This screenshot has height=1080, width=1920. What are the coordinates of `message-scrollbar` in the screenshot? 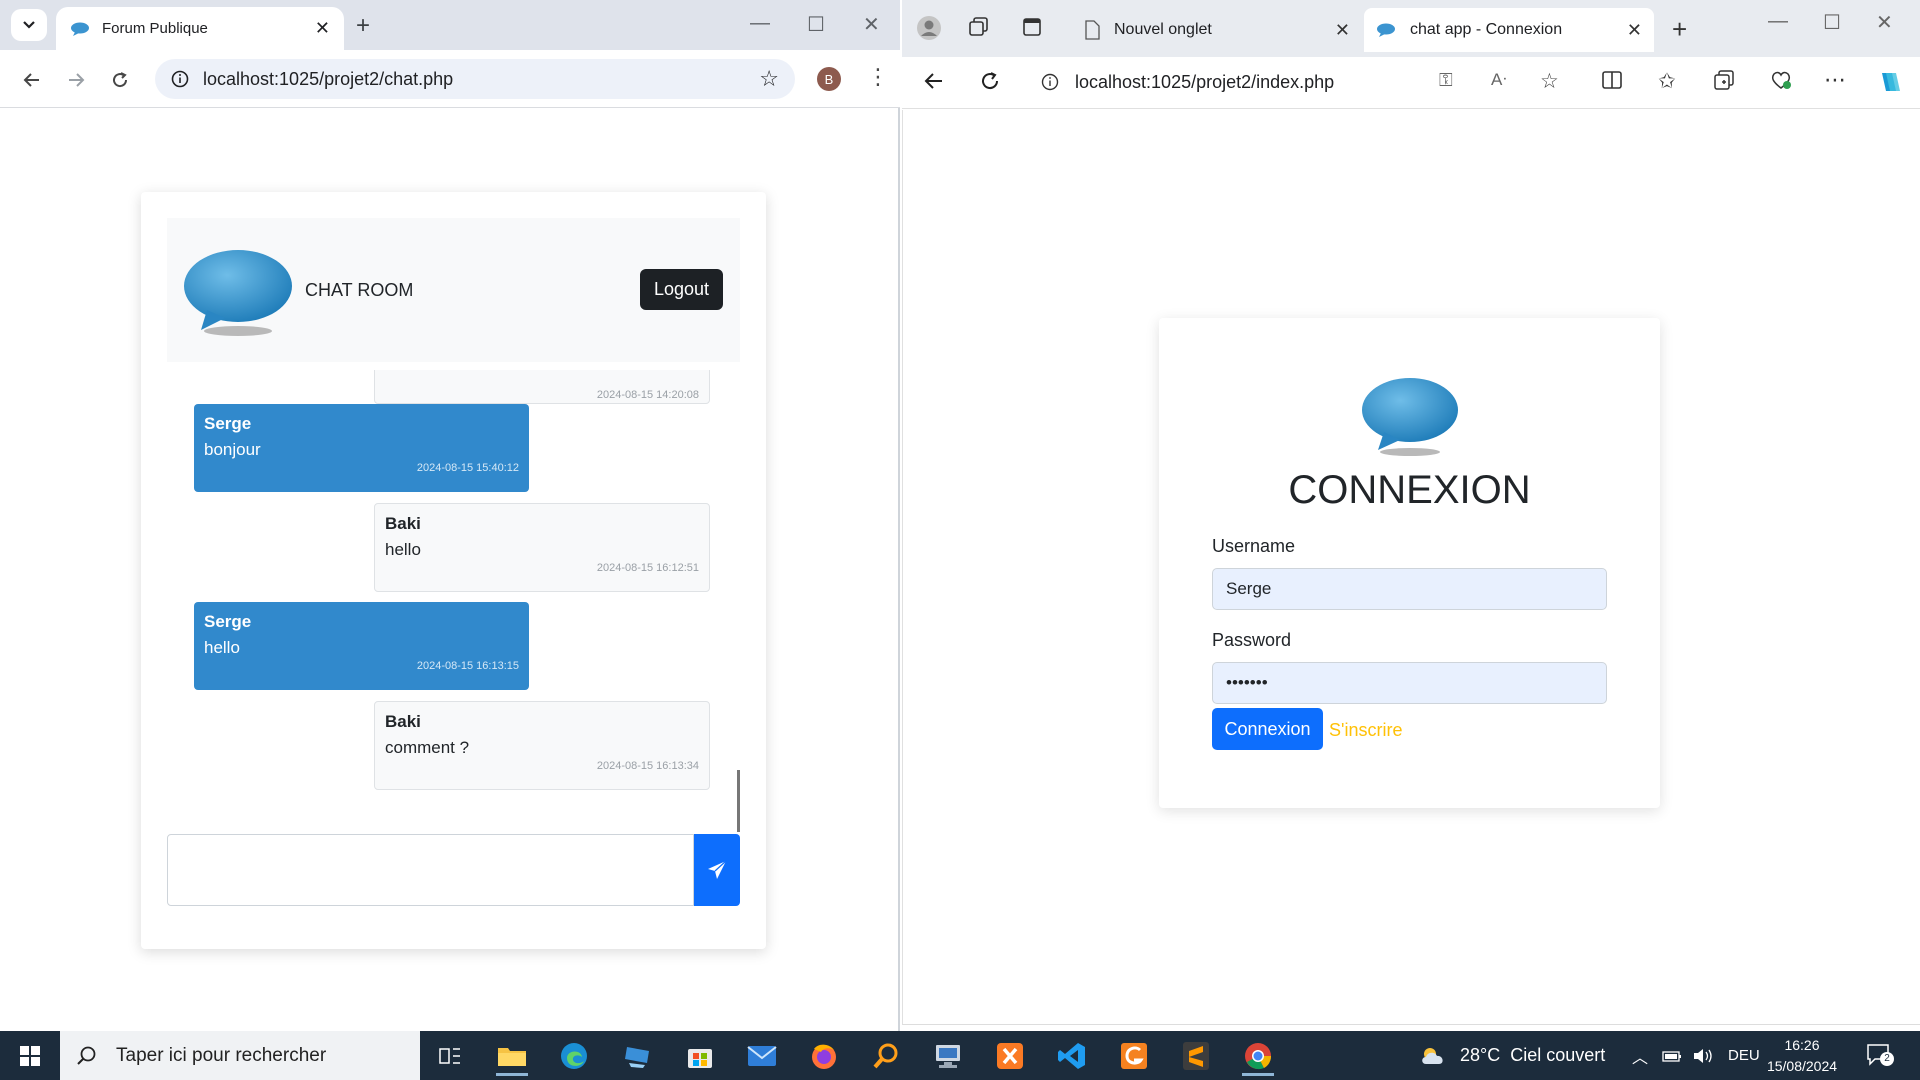 It's located at (738, 801).